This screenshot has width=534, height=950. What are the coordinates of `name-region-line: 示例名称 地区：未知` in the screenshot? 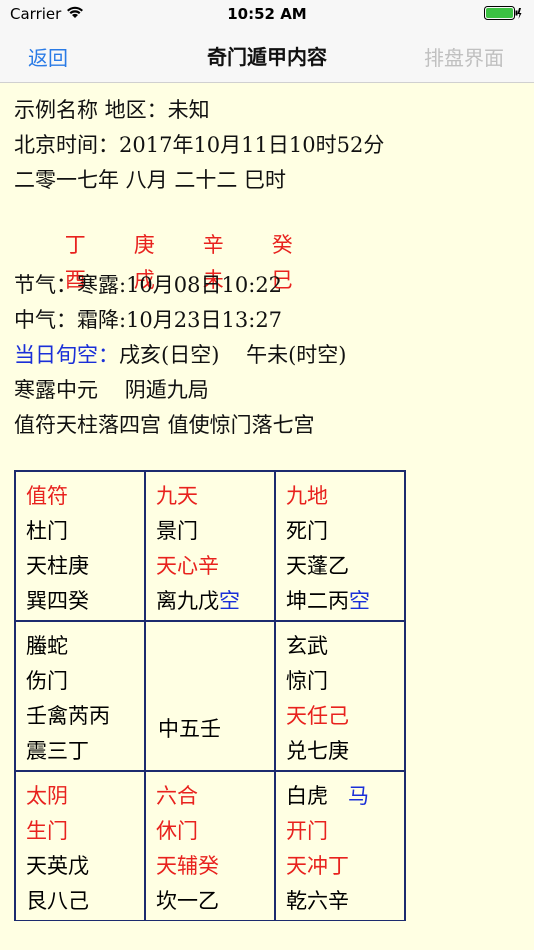 It's located at (112, 110).